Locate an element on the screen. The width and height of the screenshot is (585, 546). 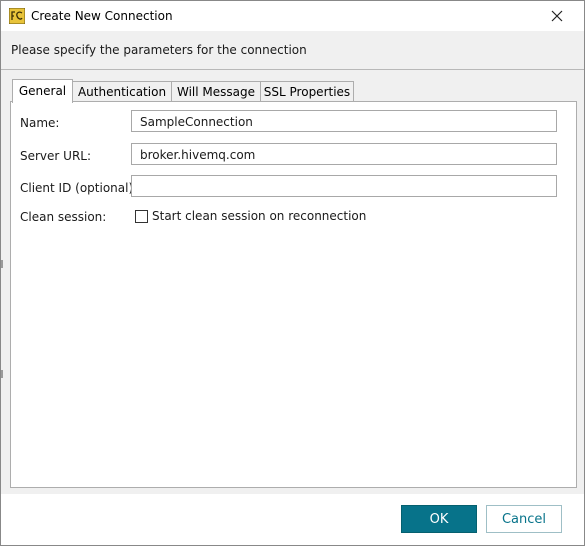
client-id-input is located at coordinates (344, 186).